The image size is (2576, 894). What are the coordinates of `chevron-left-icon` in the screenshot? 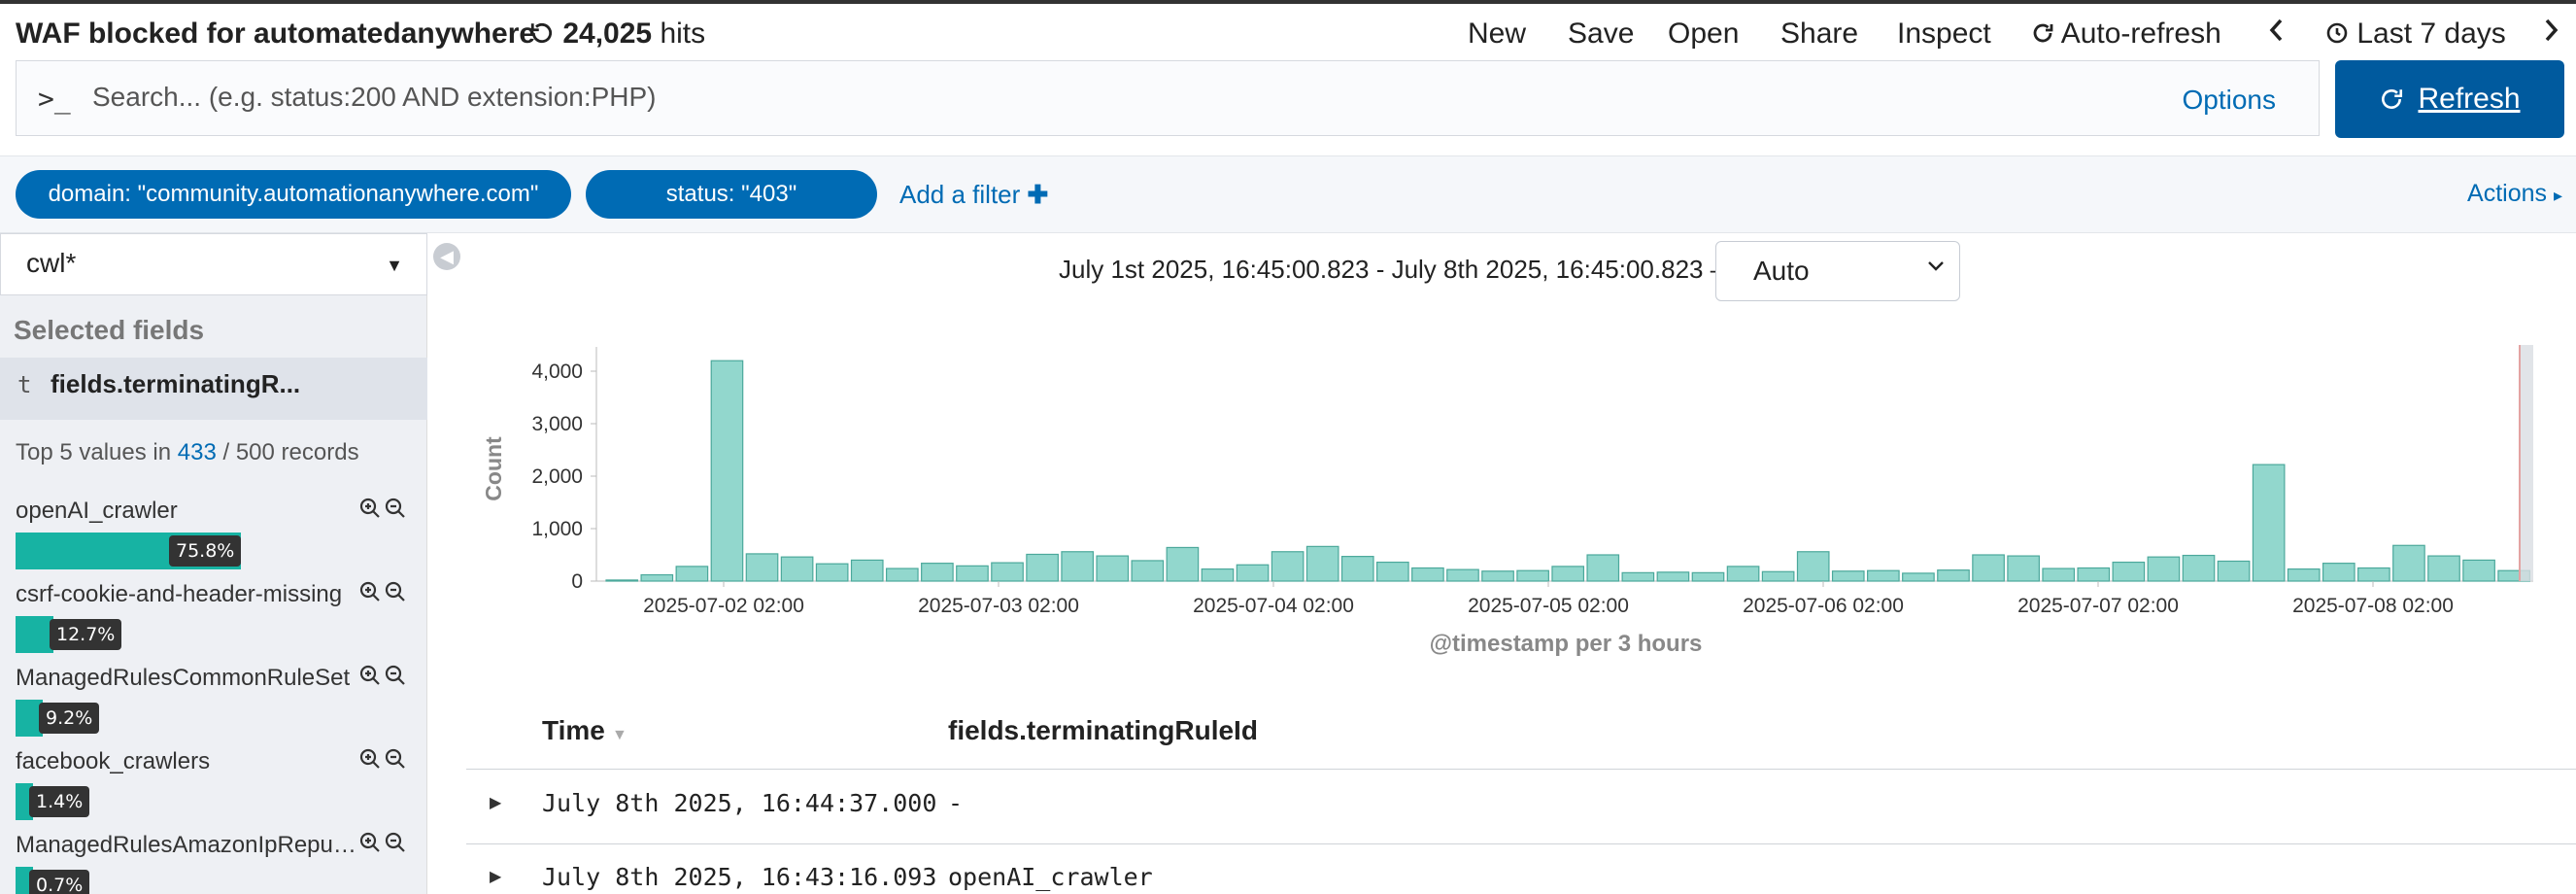 It's located at (2276, 33).